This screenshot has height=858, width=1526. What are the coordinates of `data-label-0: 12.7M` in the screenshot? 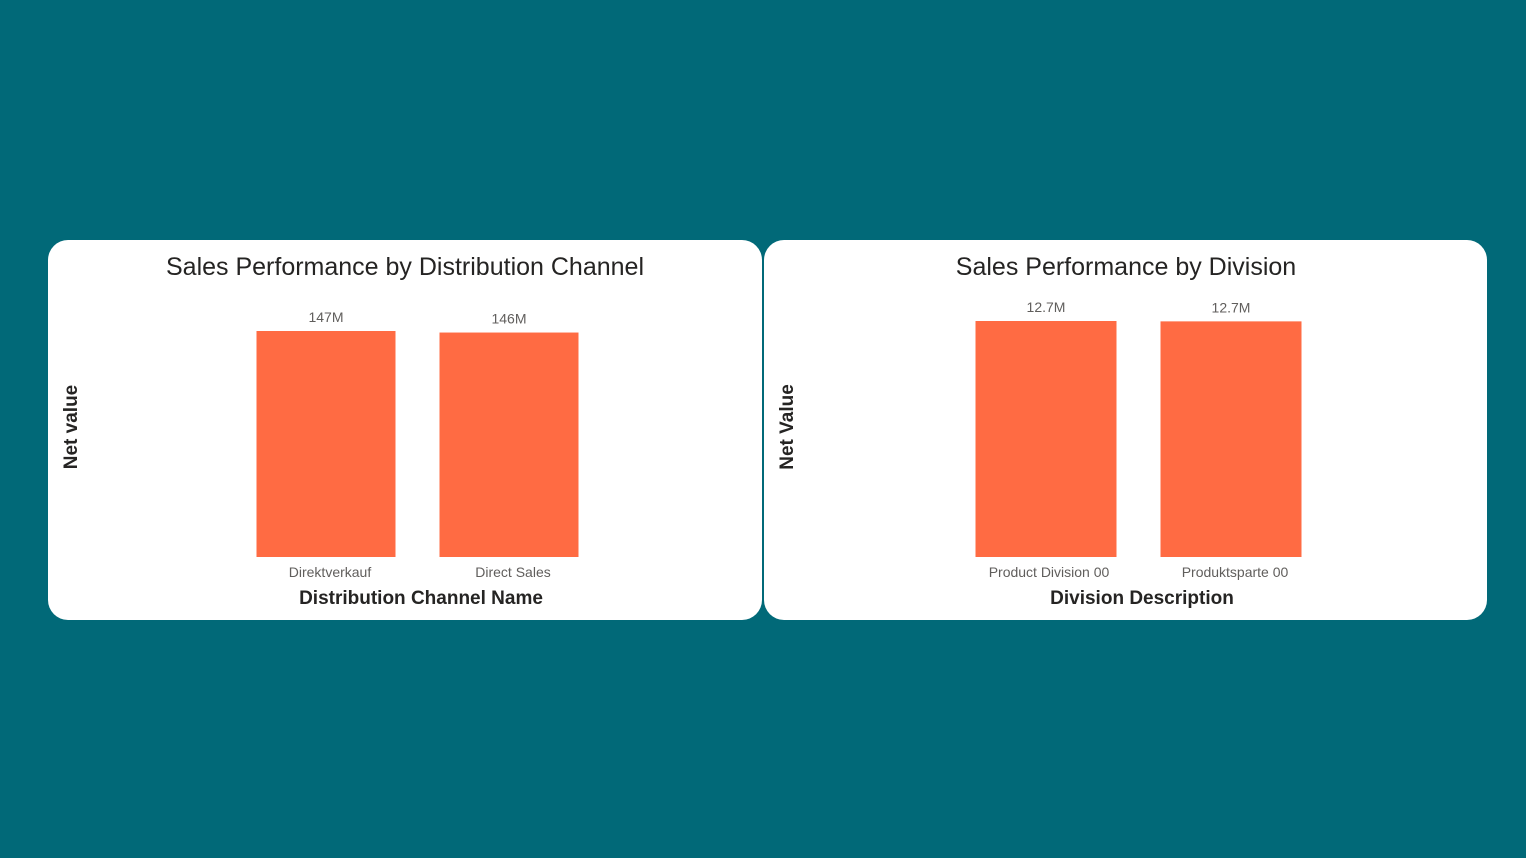 It's located at (1046, 307).